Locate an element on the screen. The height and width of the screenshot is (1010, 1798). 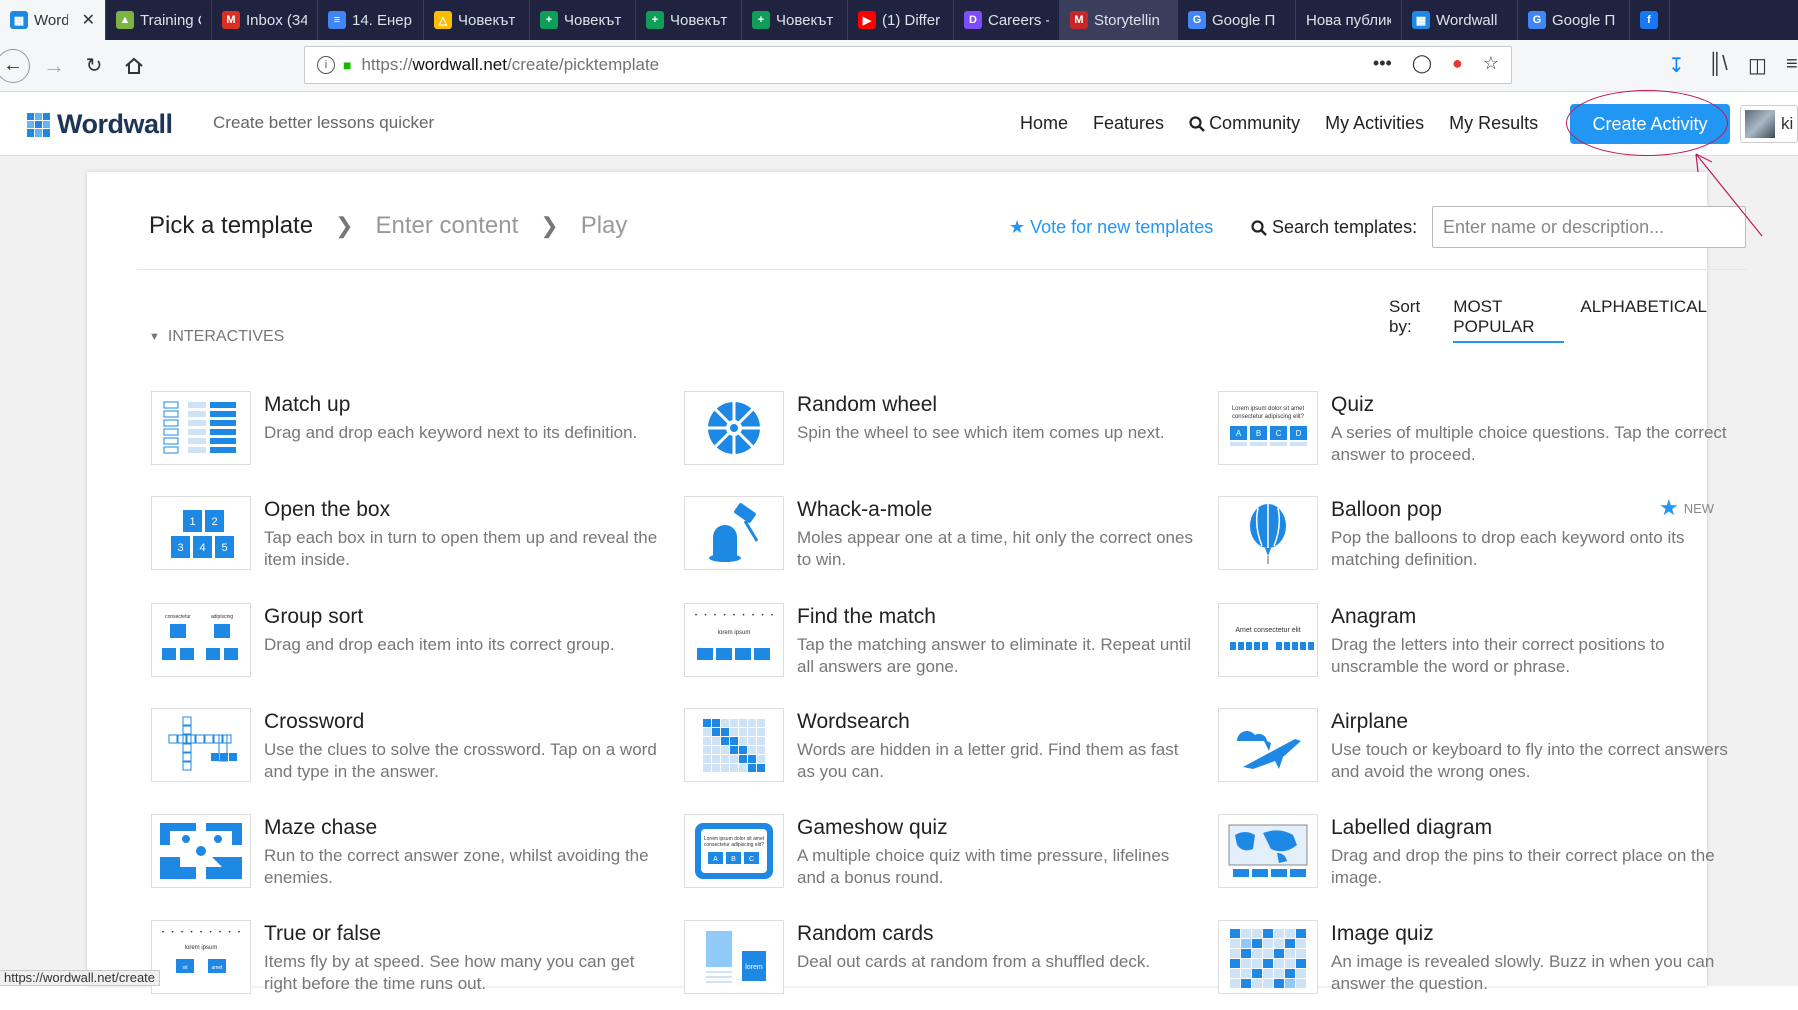
whack-a-mole-icon is located at coordinates (734, 533).